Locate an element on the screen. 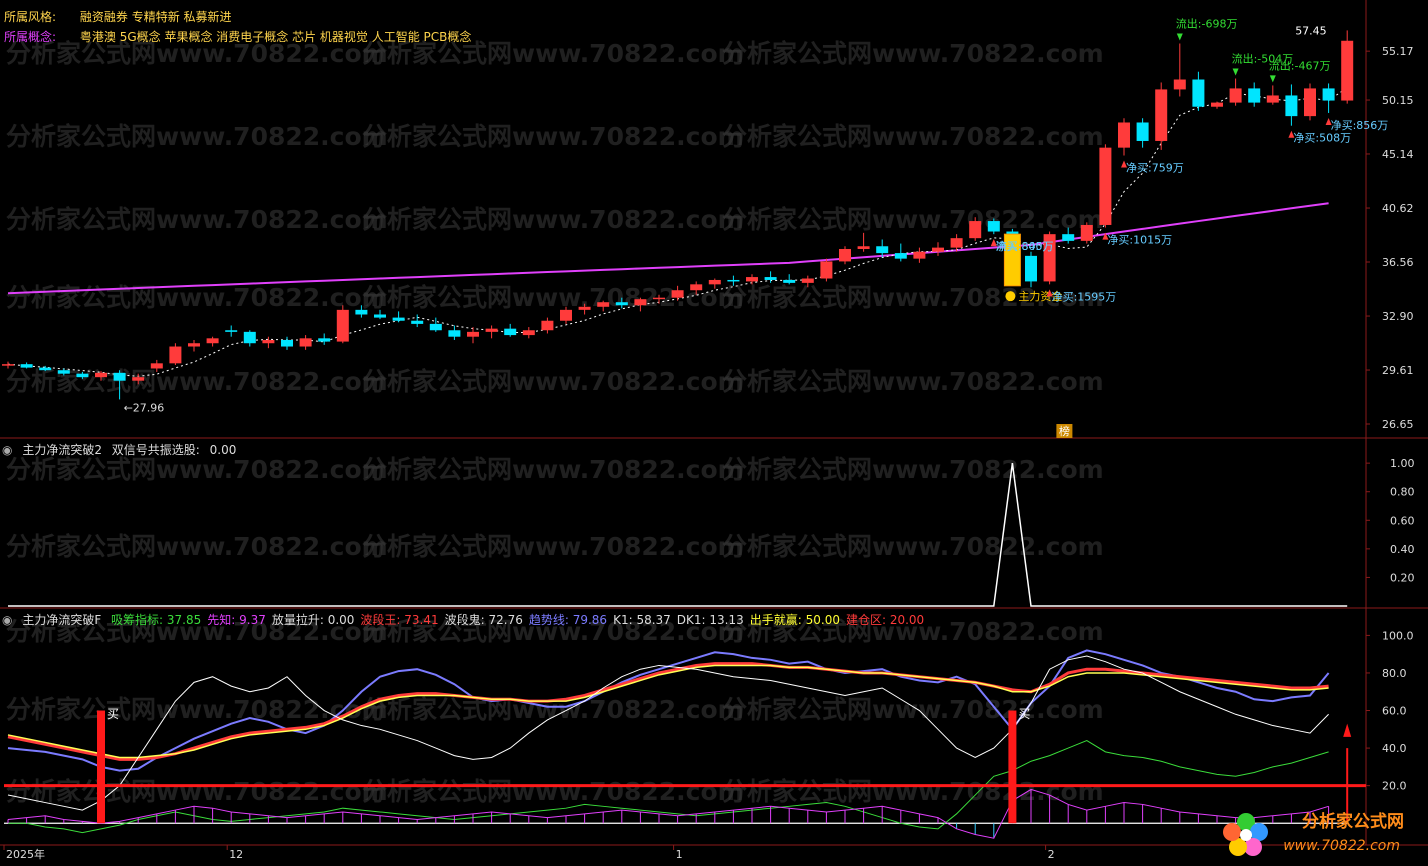 The height and width of the screenshot is (866, 1428). panel2-collapse-icon: ◉ is located at coordinates (7, 450).